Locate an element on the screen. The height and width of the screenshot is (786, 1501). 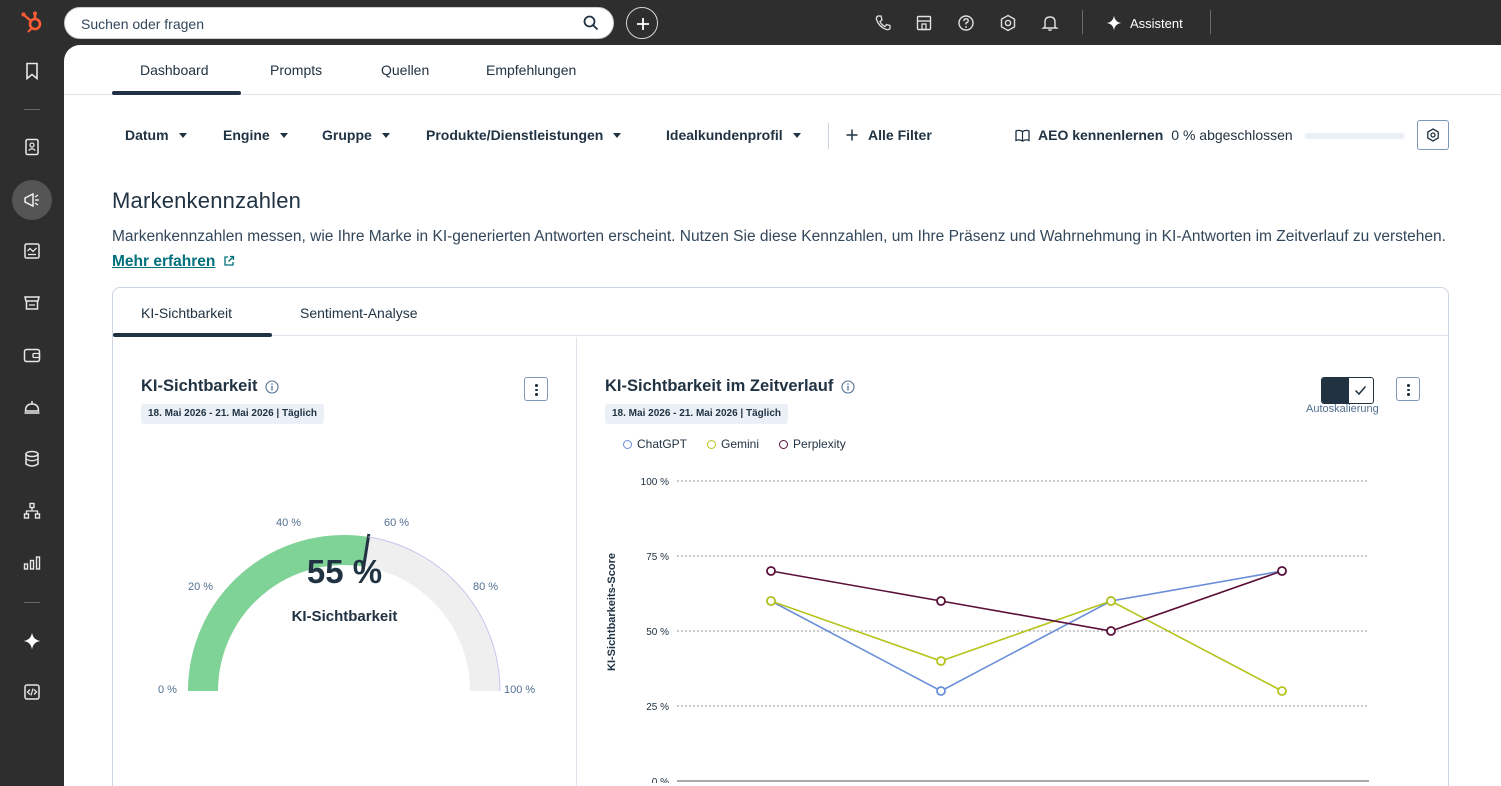
y-tick-label: 50 % is located at coordinates (657, 632).